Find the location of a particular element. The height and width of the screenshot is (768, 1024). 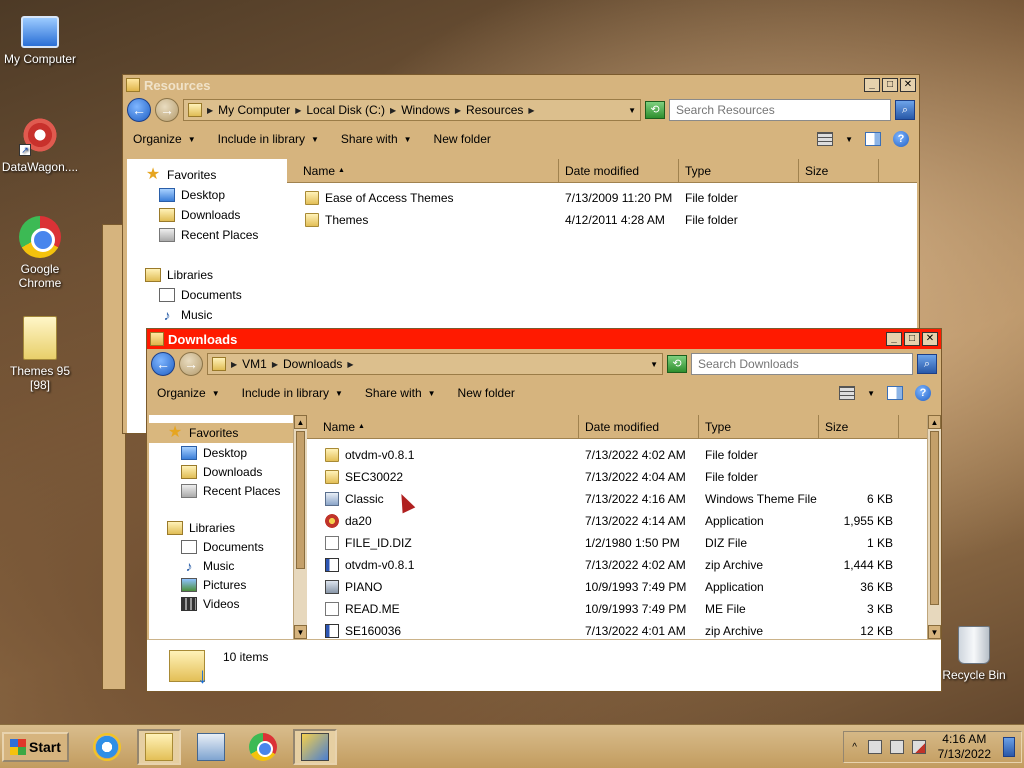

taskbar-windows-explorer is located at coordinates (158, 746).